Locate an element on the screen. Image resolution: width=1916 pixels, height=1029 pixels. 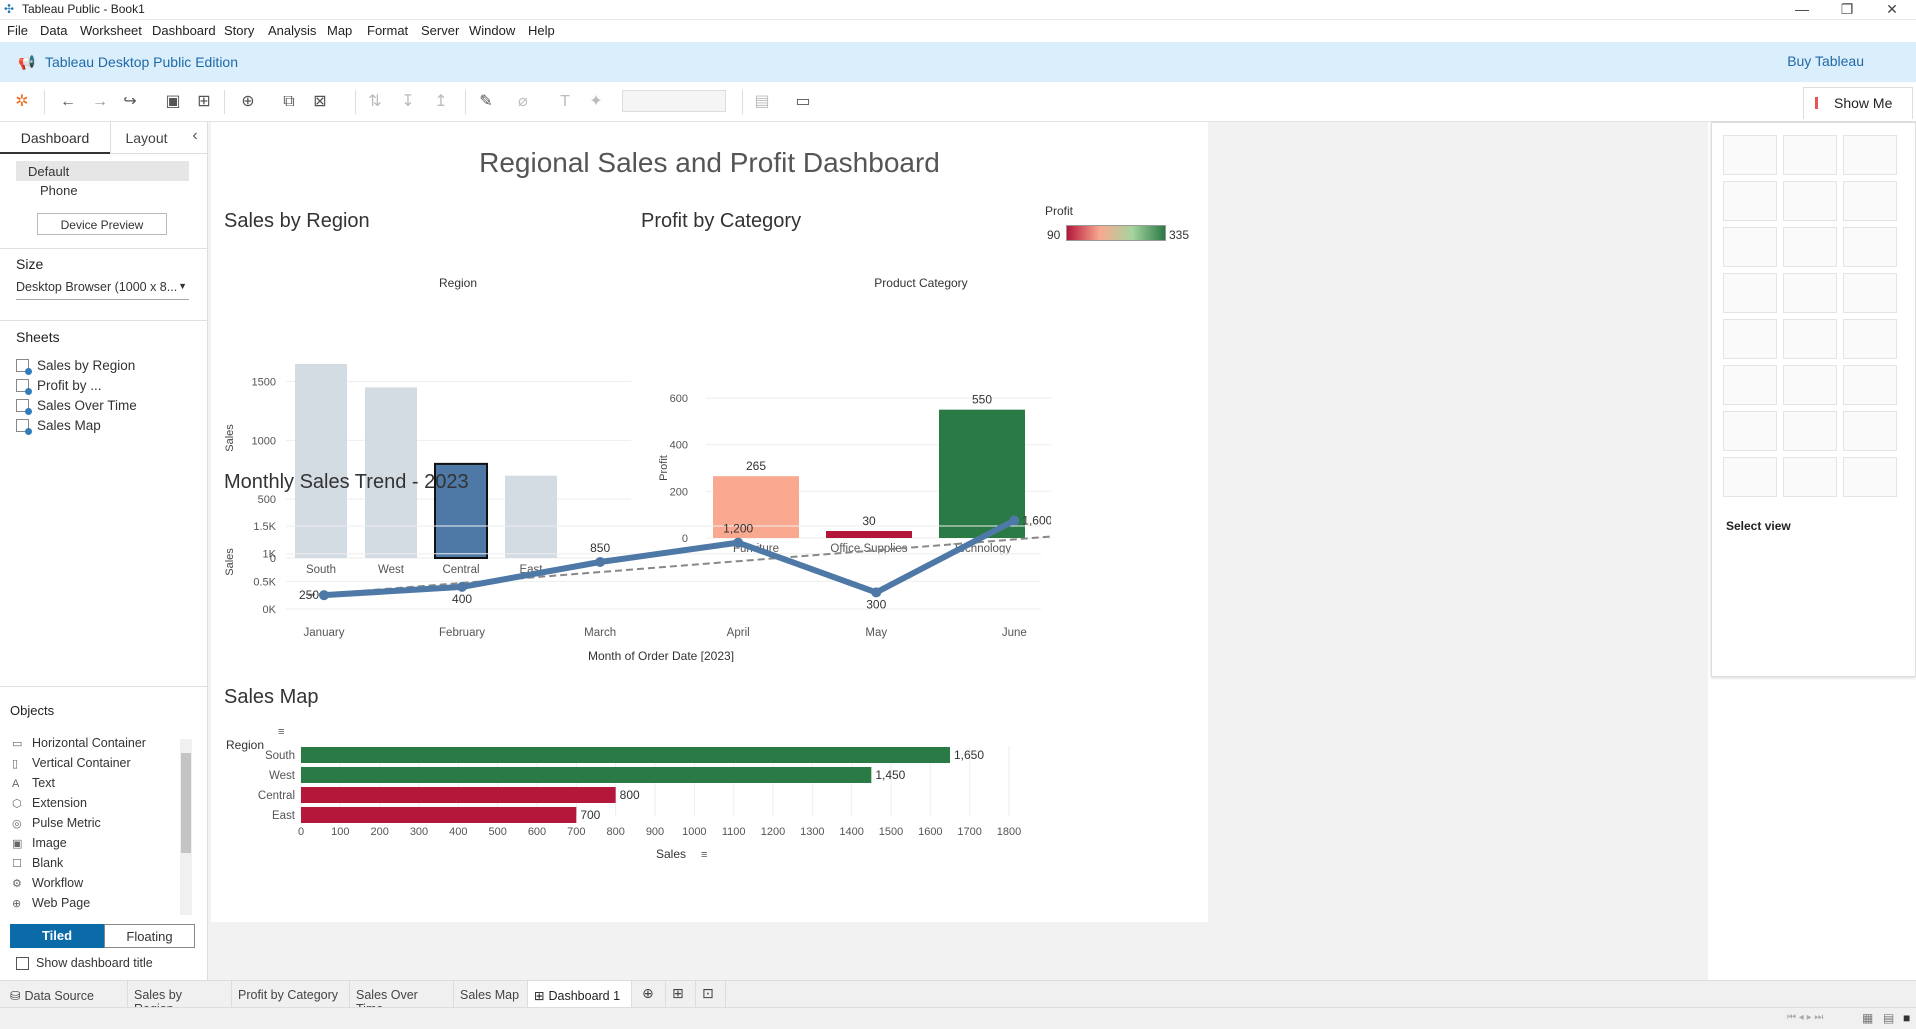
sheet-item-sales-map: Sales Map is located at coordinates (58, 428).